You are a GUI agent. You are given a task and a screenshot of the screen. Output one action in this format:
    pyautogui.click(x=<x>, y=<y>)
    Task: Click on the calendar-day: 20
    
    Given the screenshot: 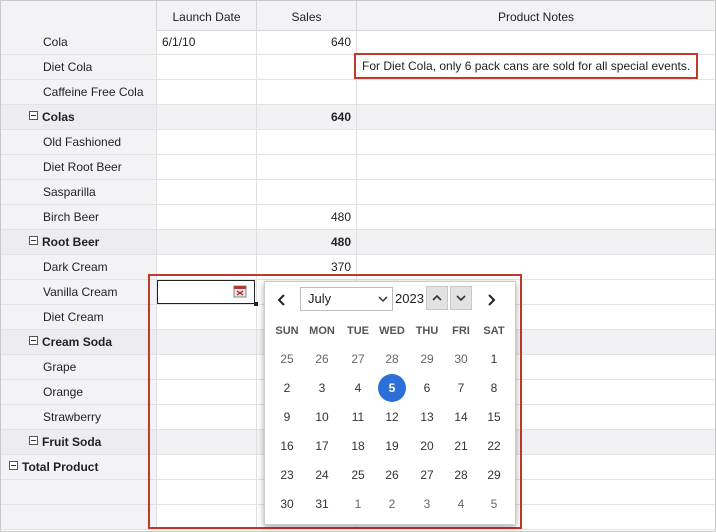 What is the action you would take?
    pyautogui.click(x=427, y=446)
    